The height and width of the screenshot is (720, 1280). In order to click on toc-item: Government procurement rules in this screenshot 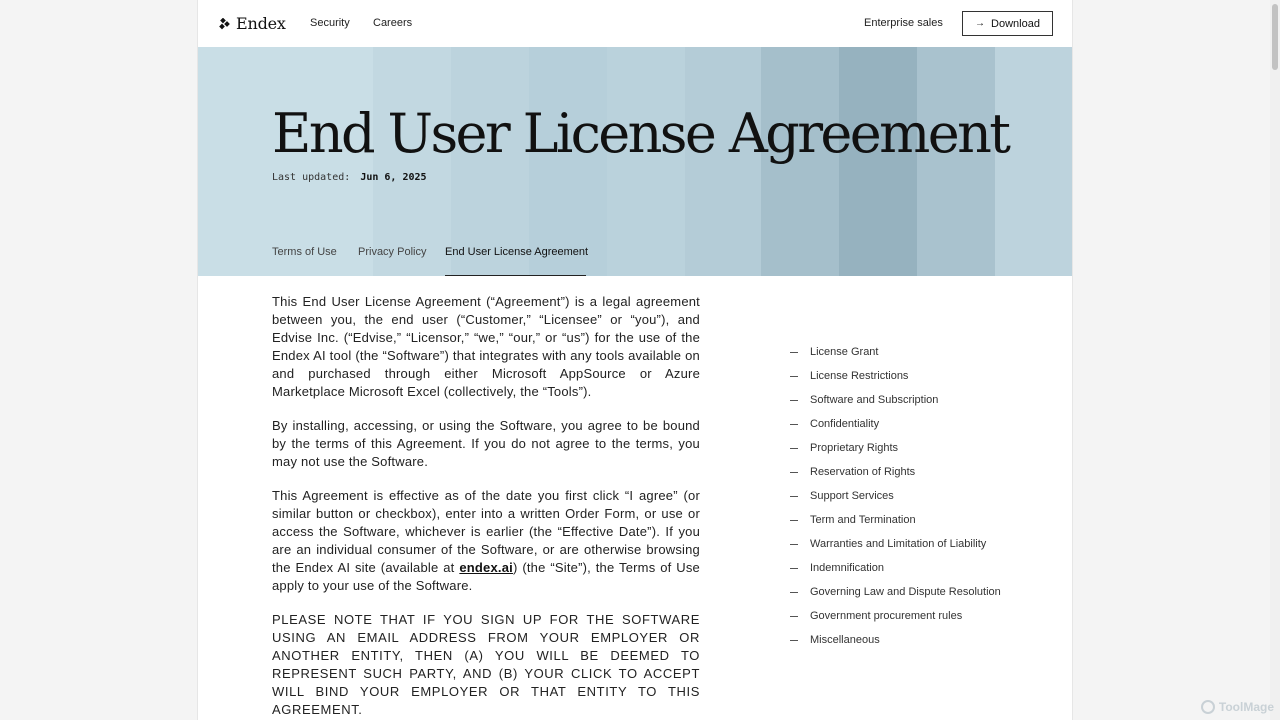, I will do `click(910, 616)`.